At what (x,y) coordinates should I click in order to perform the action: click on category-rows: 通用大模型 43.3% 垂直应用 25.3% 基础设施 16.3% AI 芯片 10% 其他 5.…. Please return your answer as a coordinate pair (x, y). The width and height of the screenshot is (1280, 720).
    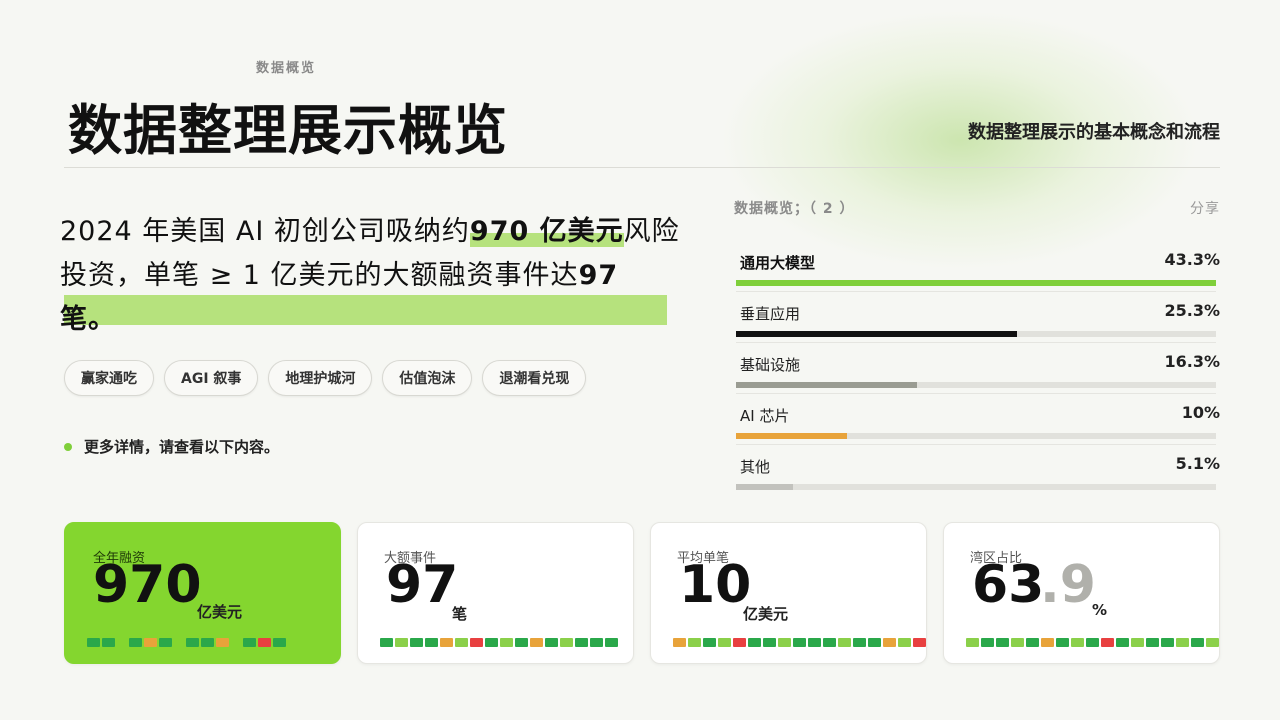
    Looking at the image, I should click on (977, 367).